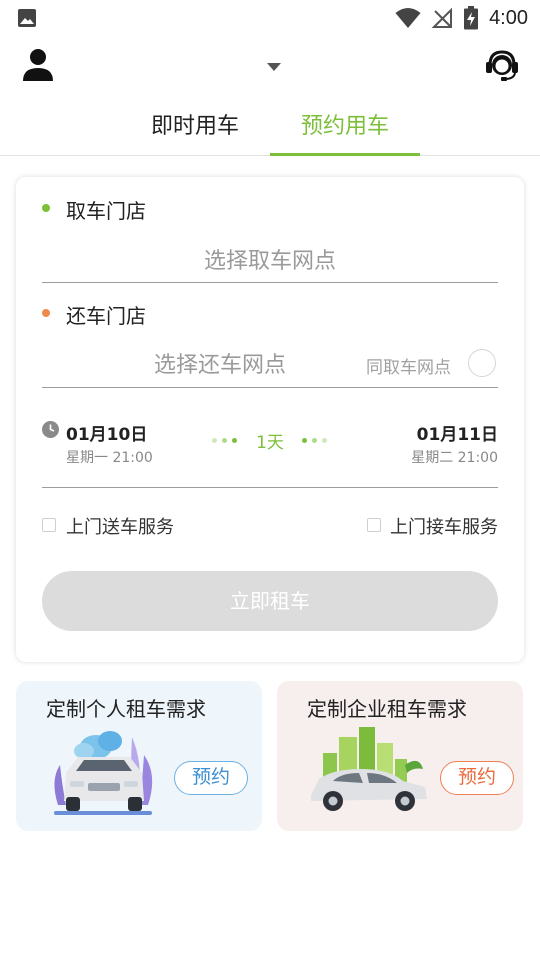 The width and height of the screenshot is (540, 960). Describe the element at coordinates (345, 133) in the screenshot. I see `tab-reserved-rental: 预约用车` at that location.